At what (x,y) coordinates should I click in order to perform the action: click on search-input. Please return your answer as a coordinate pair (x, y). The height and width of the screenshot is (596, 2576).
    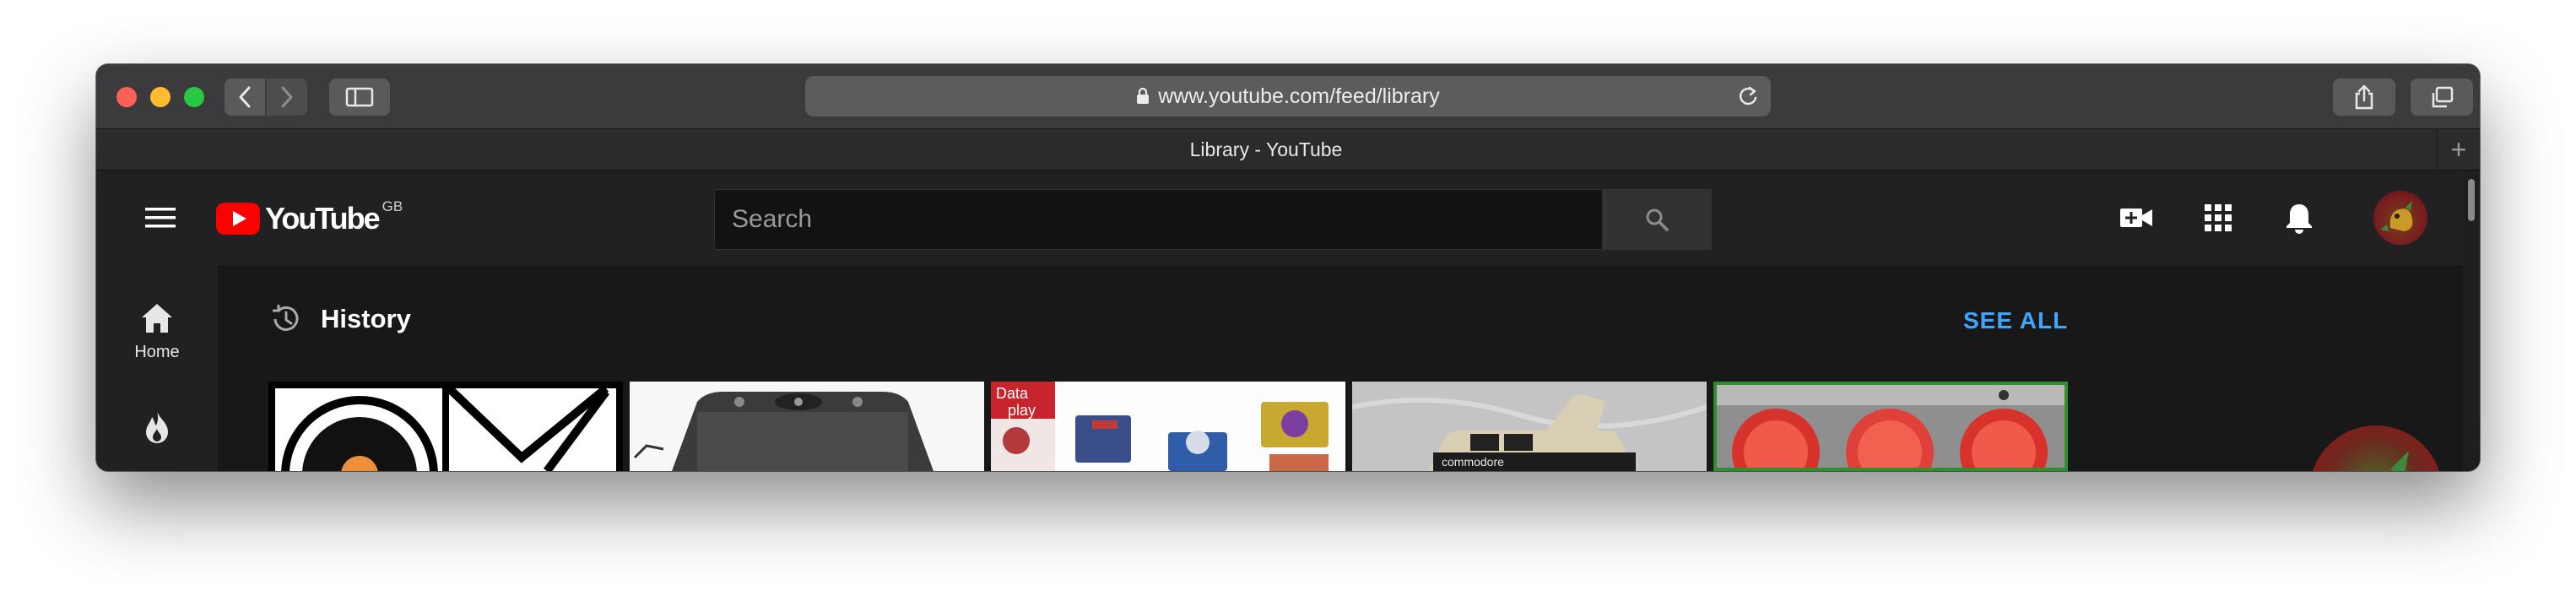
    Looking at the image, I should click on (1158, 219).